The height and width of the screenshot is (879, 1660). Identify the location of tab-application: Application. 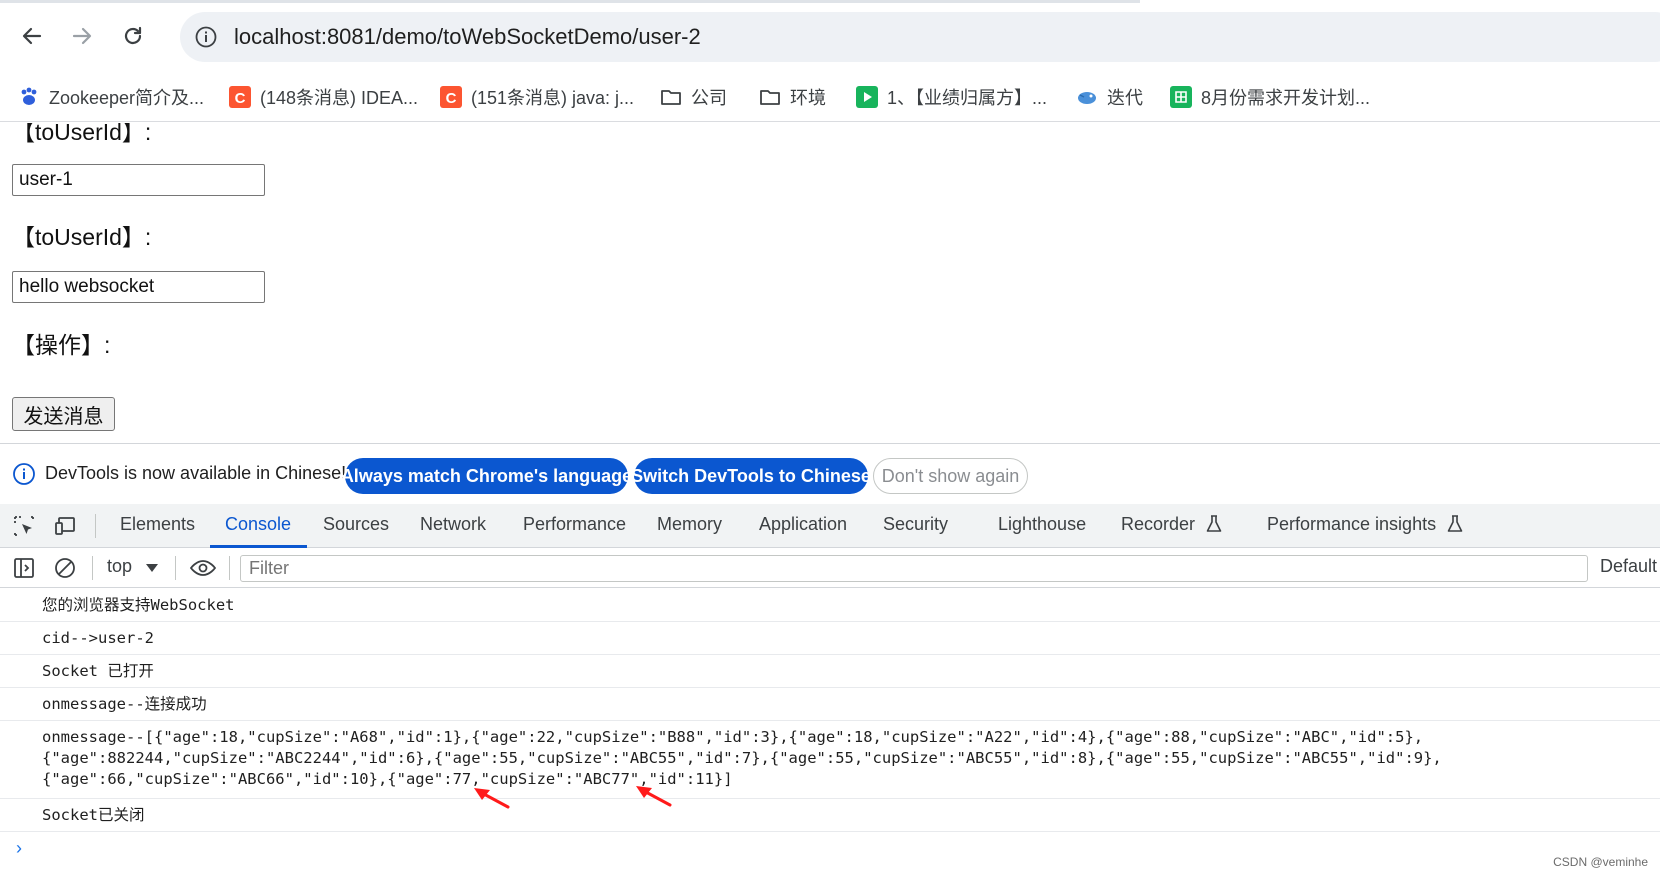
(803, 531).